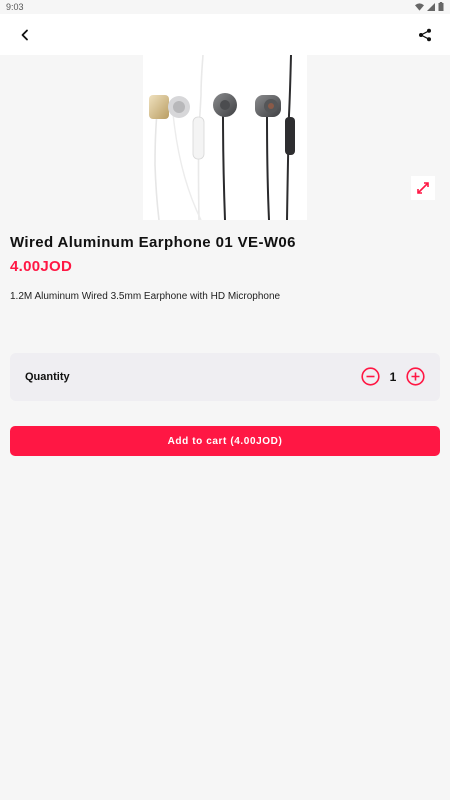 The height and width of the screenshot is (800, 450). I want to click on status-icons, so click(429, 6).